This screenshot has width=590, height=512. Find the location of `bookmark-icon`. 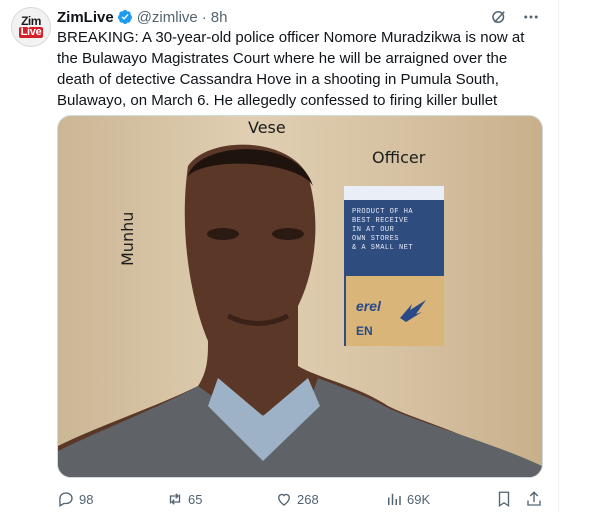

bookmark-icon is located at coordinates (504, 499).